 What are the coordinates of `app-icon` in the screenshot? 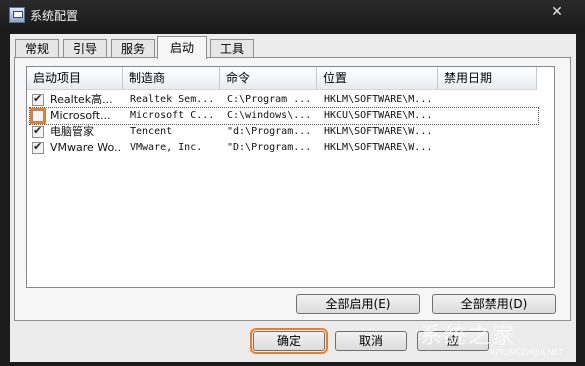 It's located at (17, 15).